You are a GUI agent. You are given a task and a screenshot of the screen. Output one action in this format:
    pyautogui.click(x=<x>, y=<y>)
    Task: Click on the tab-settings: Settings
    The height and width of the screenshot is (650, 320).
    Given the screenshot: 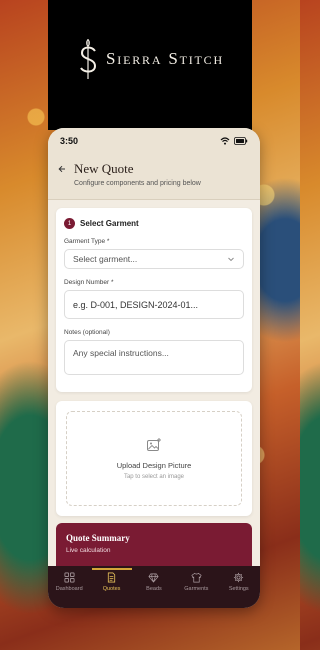 What is the action you would take?
    pyautogui.click(x=239, y=580)
    